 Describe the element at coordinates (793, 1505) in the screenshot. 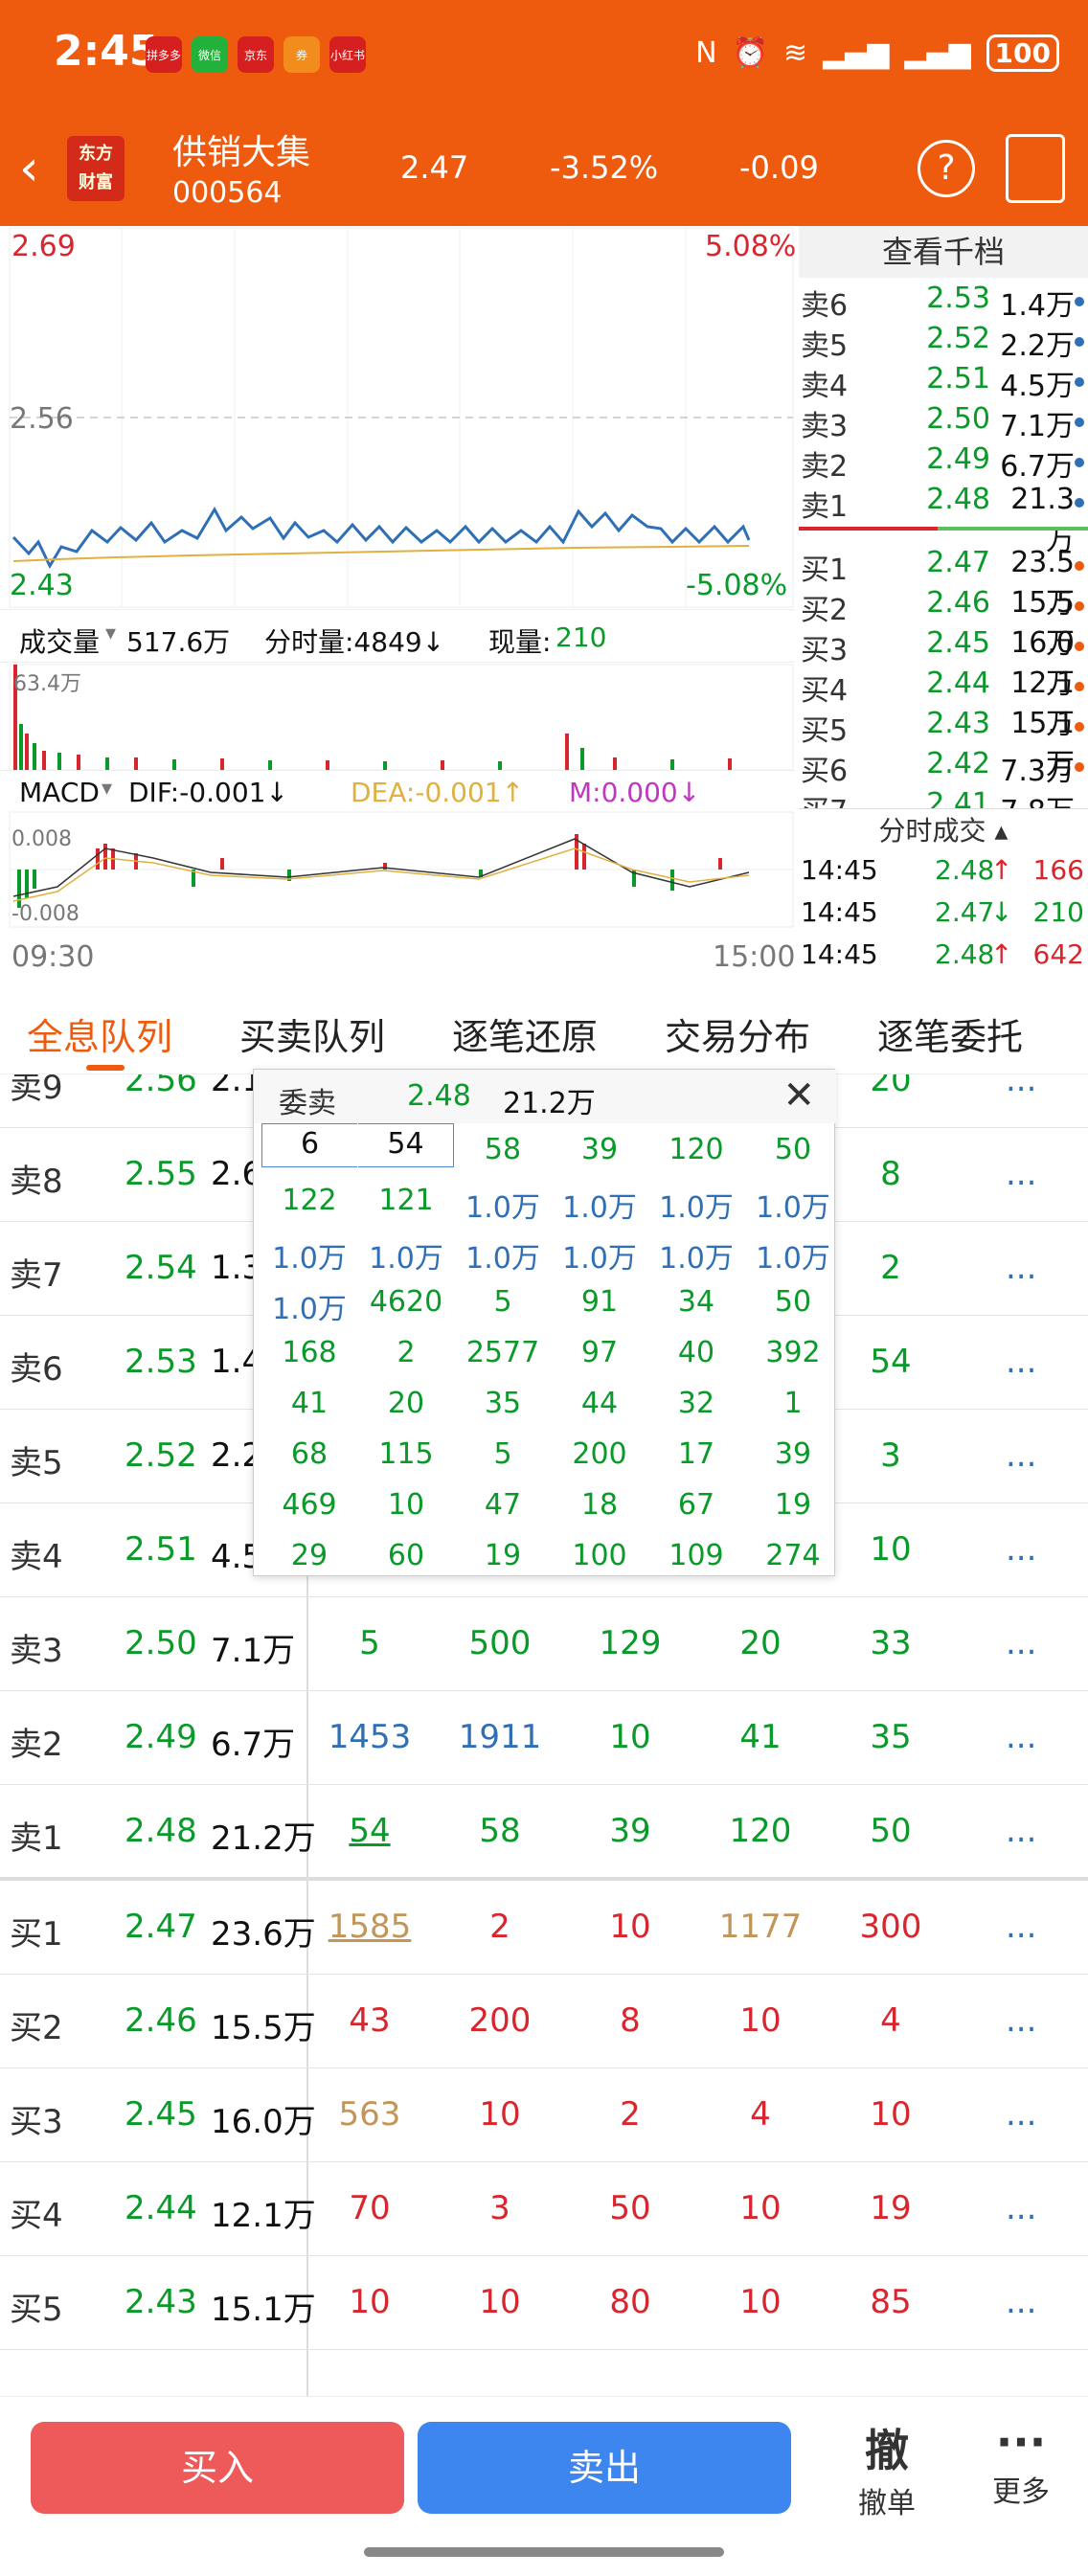

I see `popup-order-cell: 19` at that location.